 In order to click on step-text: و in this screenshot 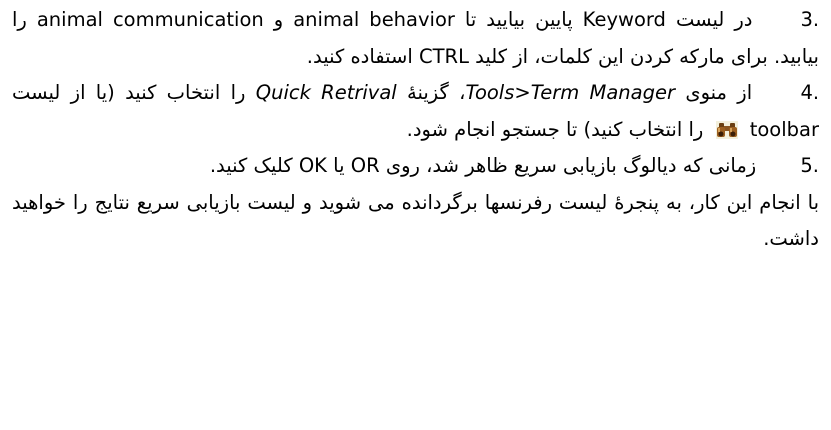, I will do `click(278, 19)`.